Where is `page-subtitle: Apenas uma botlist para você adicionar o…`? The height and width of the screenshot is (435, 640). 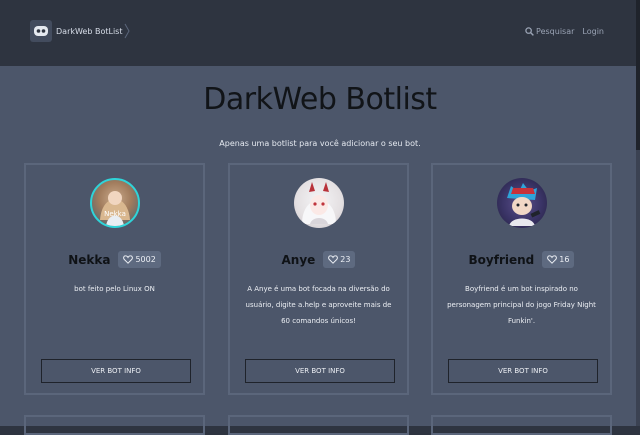
page-subtitle: Apenas uma botlist para você adicionar o… is located at coordinates (320, 143).